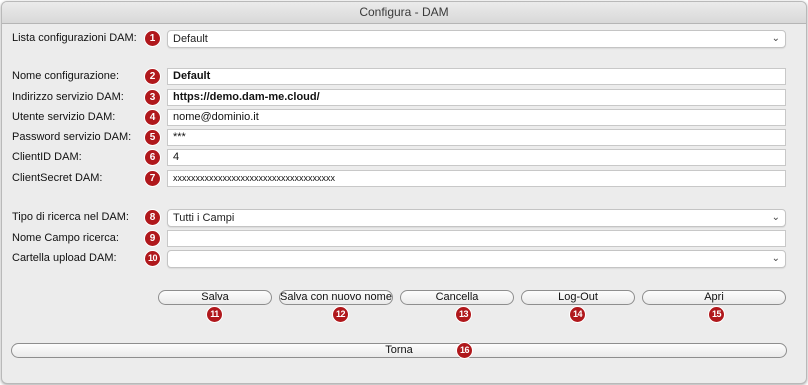 This screenshot has height=385, width=808. What do you see at coordinates (476, 39) in the screenshot?
I see `lista-configurazioni-select: Default ⌄` at bounding box center [476, 39].